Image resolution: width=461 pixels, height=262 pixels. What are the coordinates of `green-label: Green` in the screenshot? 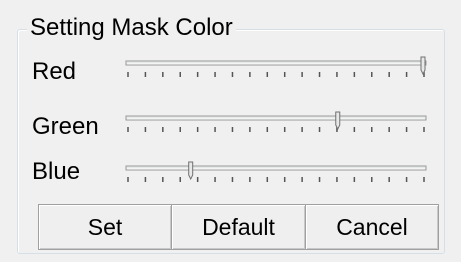 It's located at (65, 126).